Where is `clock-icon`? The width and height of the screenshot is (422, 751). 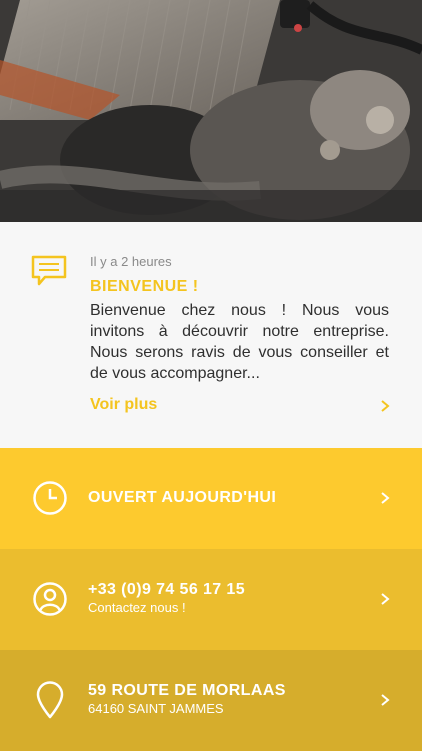
clock-icon is located at coordinates (50, 498).